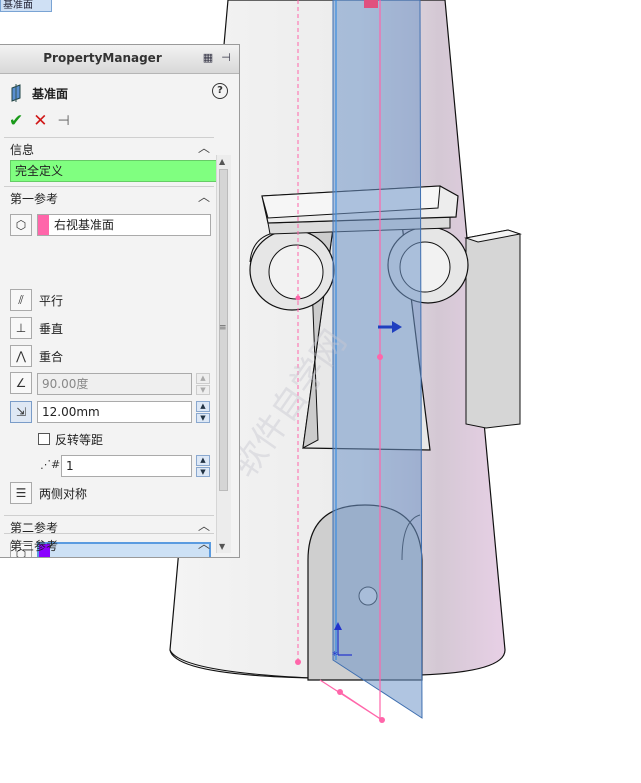 The image size is (641, 783). I want to click on new-plane-preview, so click(377, 359).